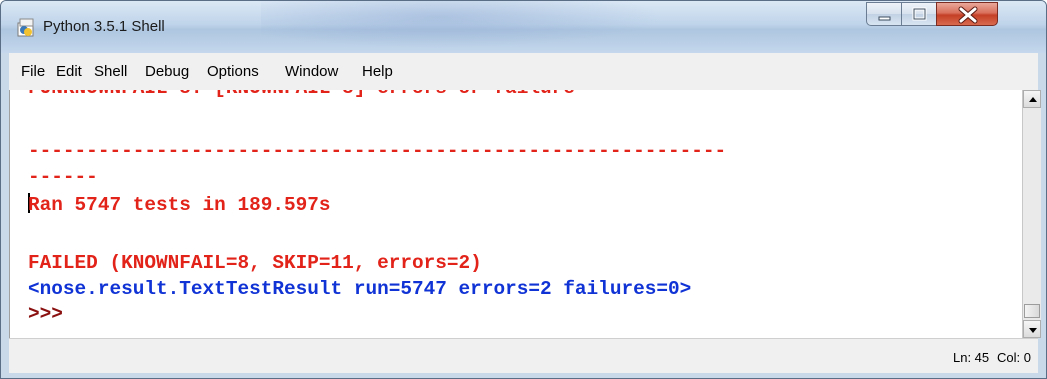  I want to click on status-column-number: Col: 0, so click(1014, 357).